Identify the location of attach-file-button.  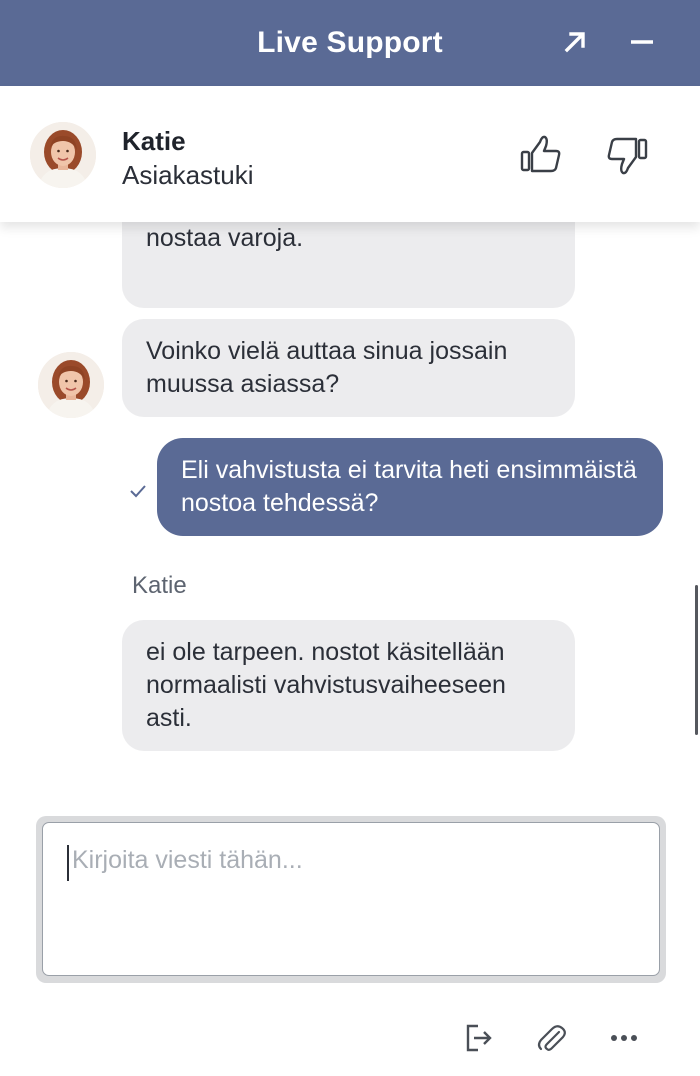
(552, 1038).